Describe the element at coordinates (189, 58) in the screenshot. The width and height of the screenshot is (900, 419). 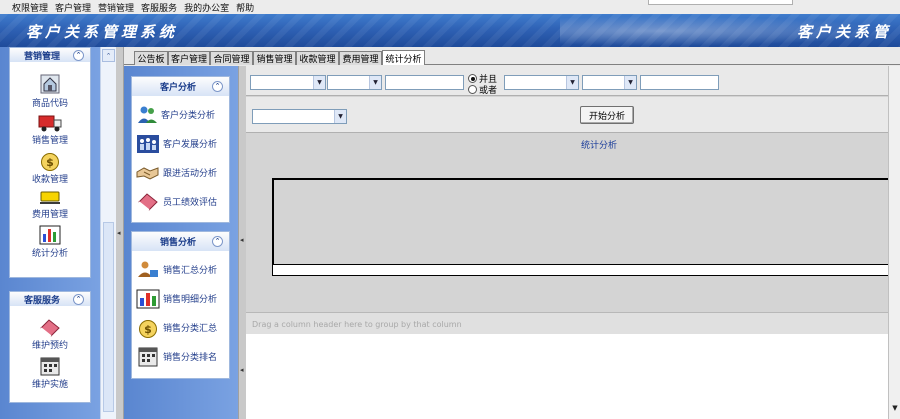
I see `tab-customers: 客户管理` at that location.